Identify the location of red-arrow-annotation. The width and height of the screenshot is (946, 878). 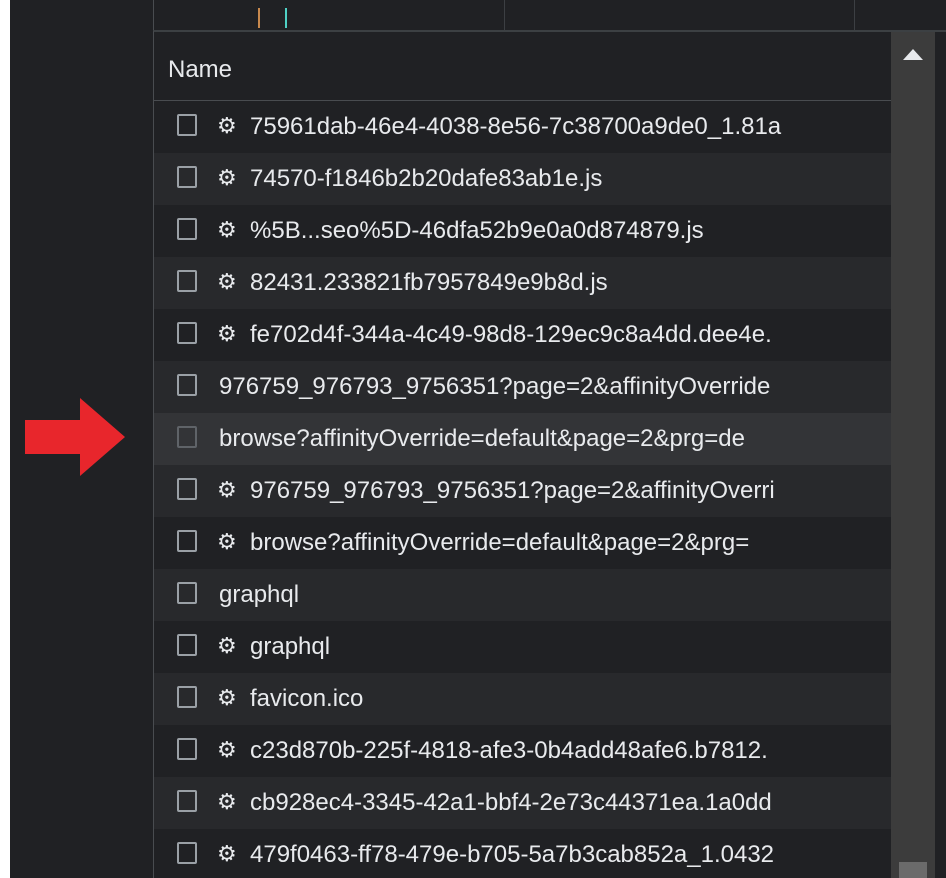
(75, 437).